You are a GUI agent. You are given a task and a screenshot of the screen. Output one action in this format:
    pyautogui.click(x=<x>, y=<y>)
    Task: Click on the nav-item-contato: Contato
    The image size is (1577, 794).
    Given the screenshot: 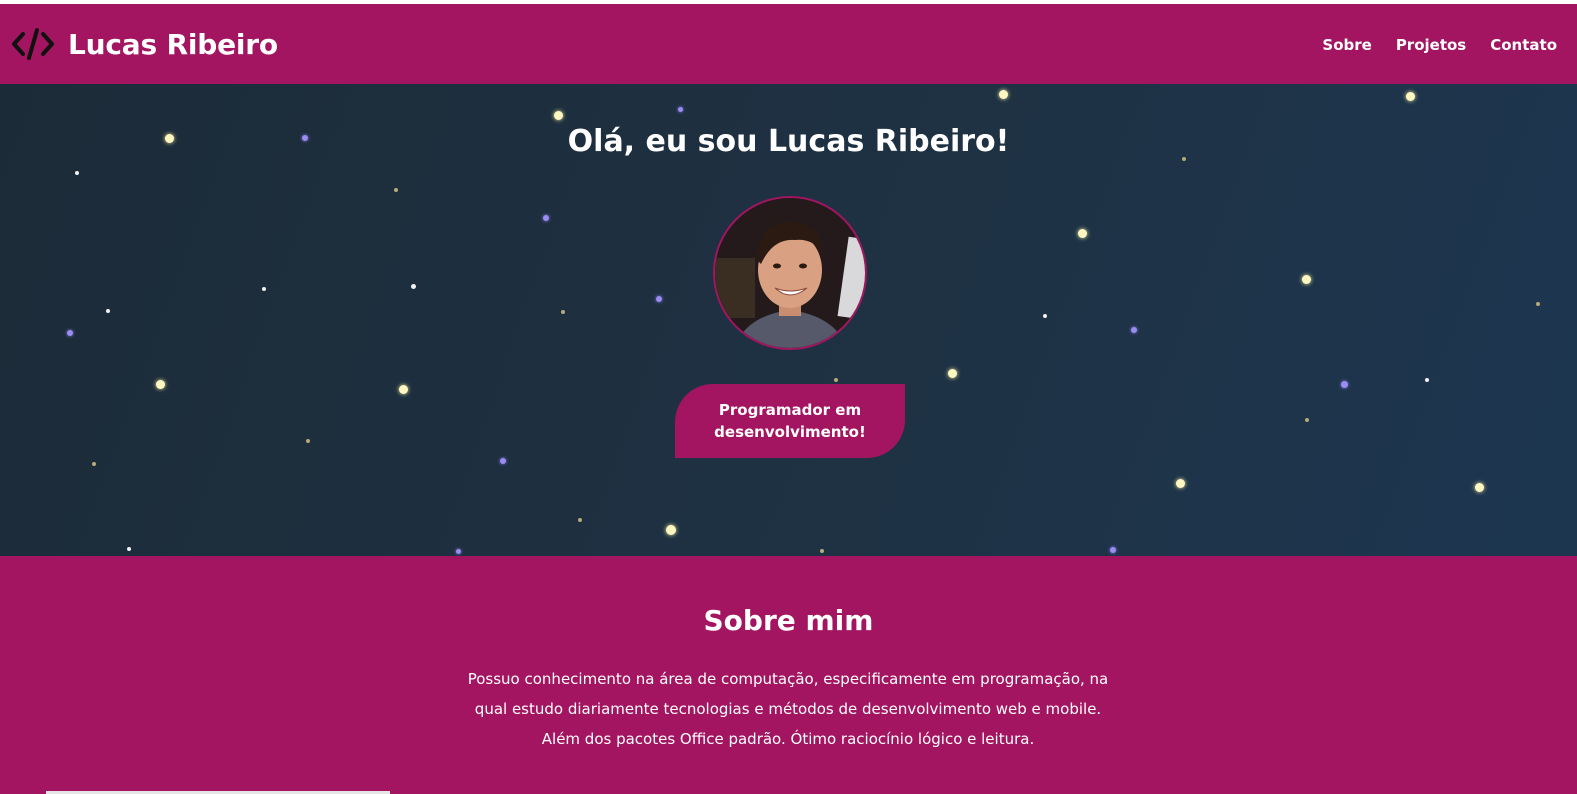 What is the action you would take?
    pyautogui.click(x=1523, y=44)
    